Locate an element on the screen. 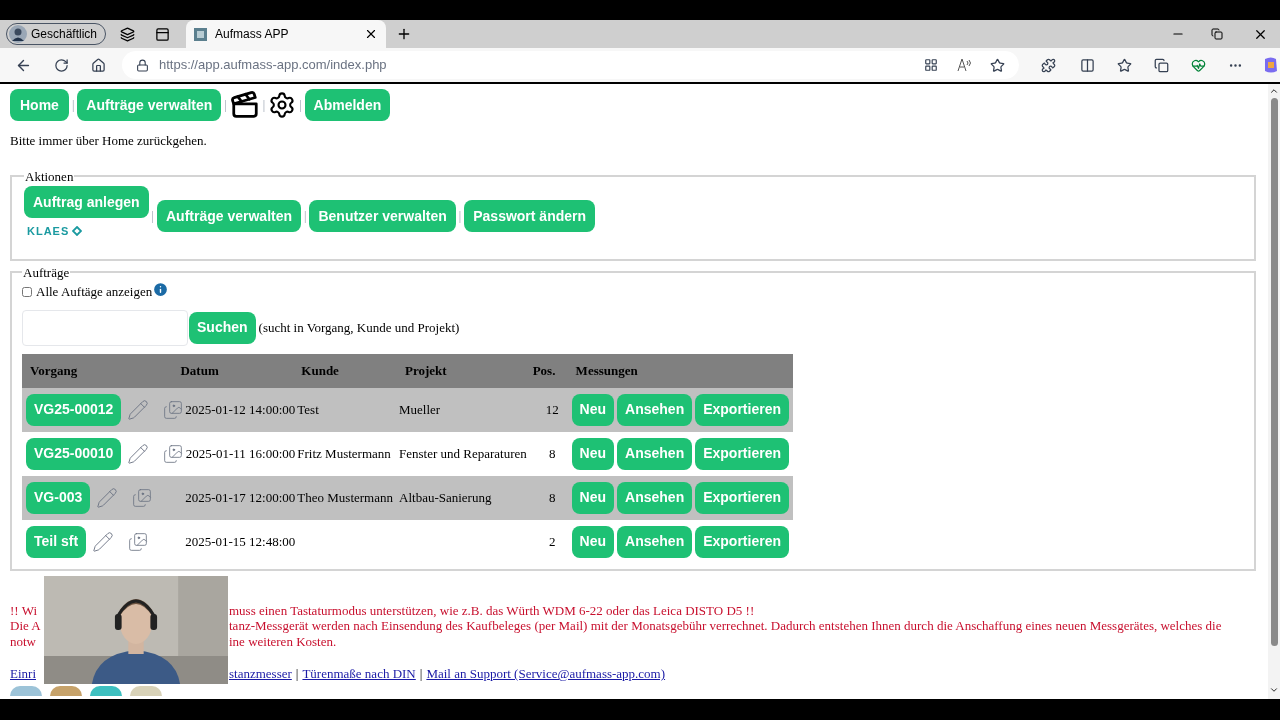 This screenshot has width=1280, height=720. customer-cell: Fritz Mustermann is located at coordinates (344, 453).